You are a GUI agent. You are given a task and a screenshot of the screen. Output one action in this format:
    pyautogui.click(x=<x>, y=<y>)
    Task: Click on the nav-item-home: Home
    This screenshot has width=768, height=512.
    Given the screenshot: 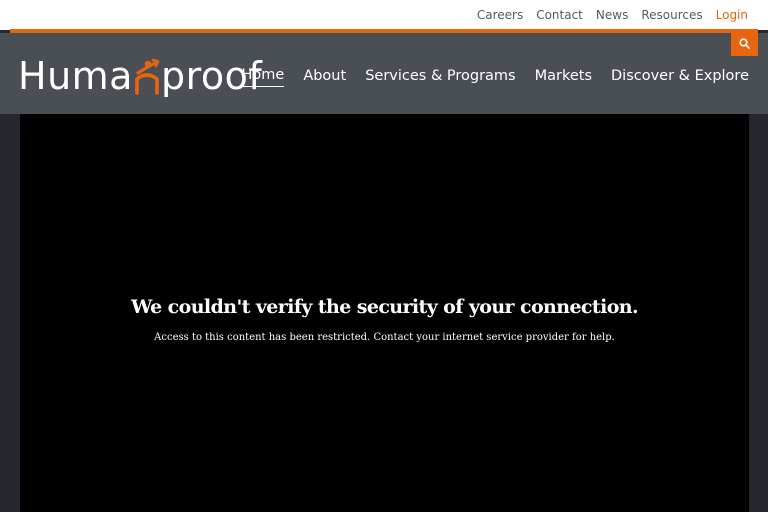 What is the action you would take?
    pyautogui.click(x=263, y=77)
    